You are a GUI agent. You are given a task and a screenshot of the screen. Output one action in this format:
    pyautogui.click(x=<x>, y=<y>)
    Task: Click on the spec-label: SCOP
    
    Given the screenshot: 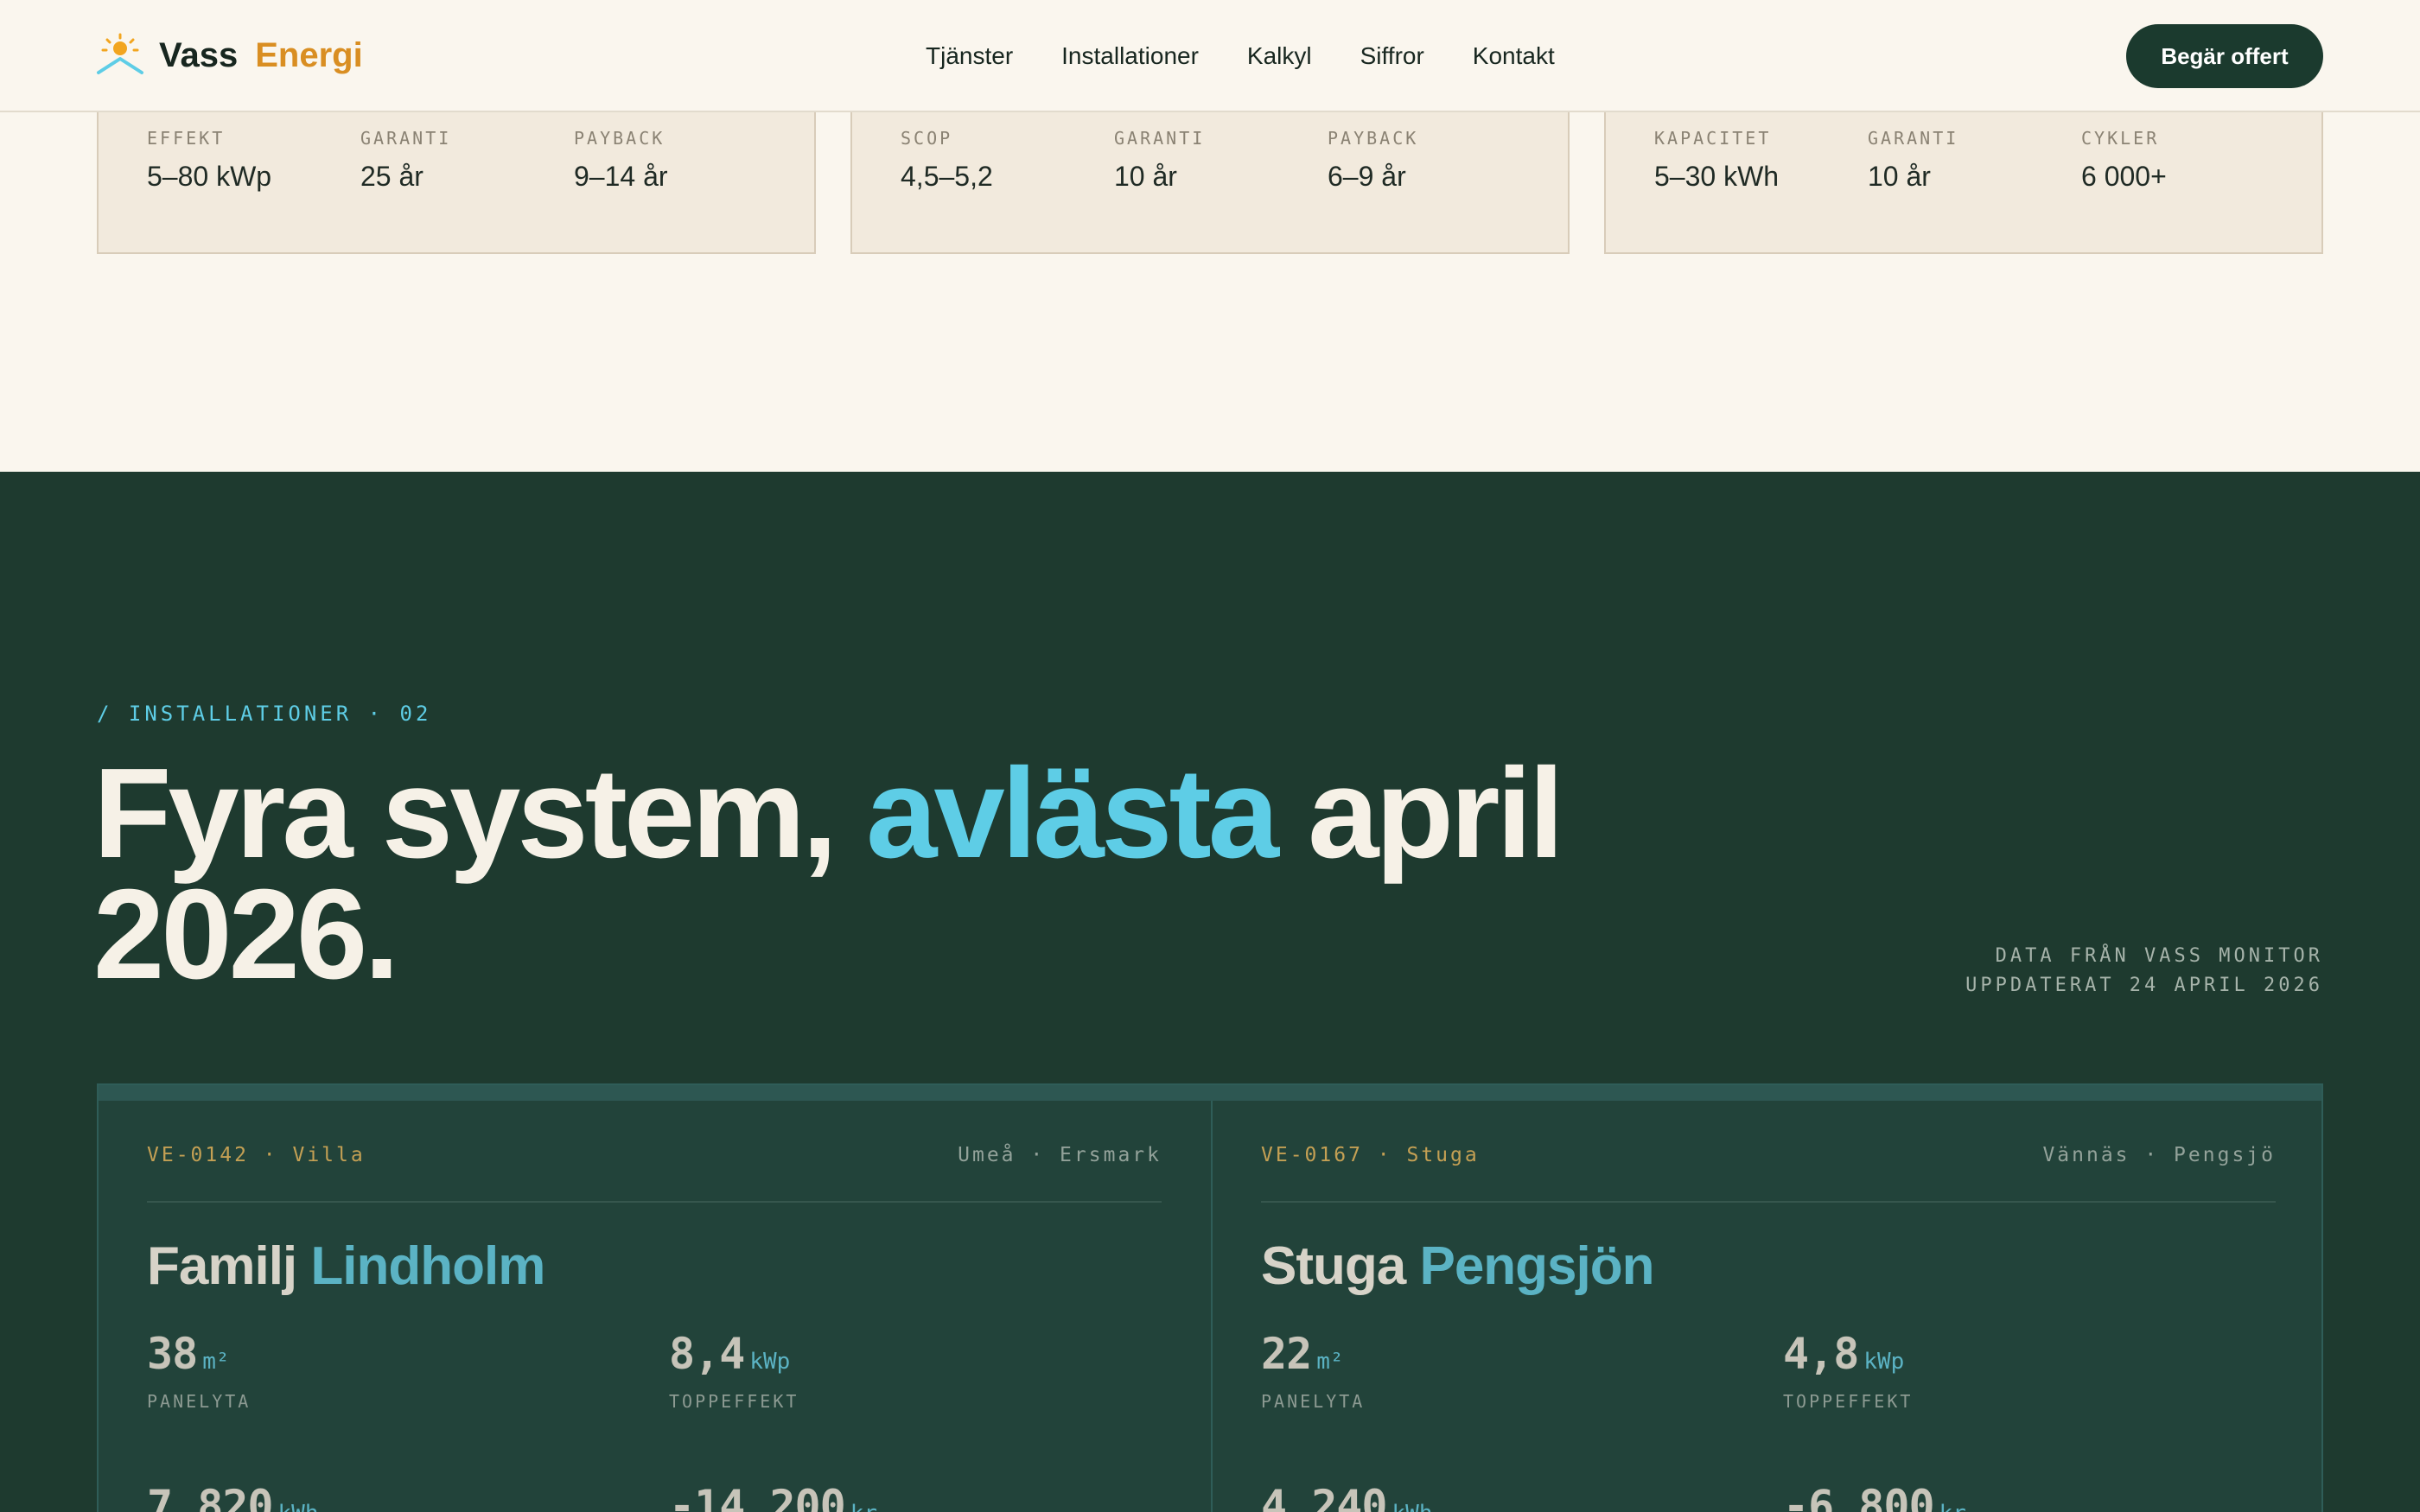 What is the action you would take?
    pyautogui.click(x=927, y=138)
    